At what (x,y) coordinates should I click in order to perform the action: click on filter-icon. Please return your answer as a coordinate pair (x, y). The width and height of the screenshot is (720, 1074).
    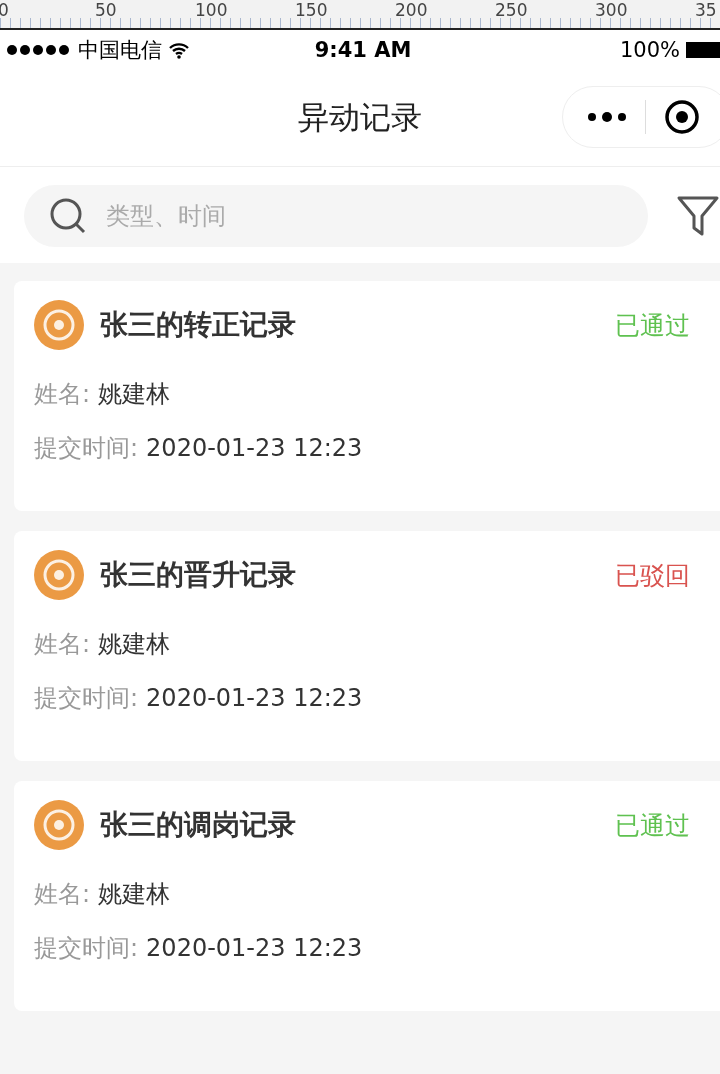
    Looking at the image, I should click on (698, 216).